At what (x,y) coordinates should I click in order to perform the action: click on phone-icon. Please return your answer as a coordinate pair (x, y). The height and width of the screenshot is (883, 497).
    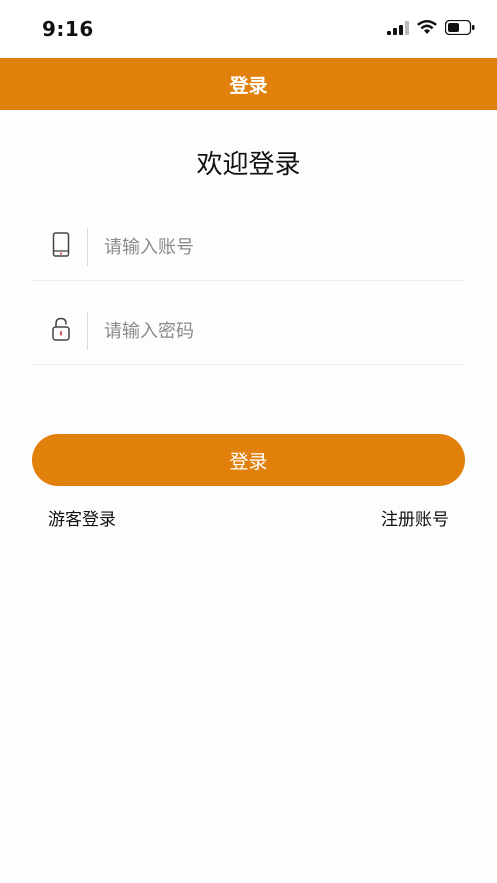
    Looking at the image, I should click on (61, 244).